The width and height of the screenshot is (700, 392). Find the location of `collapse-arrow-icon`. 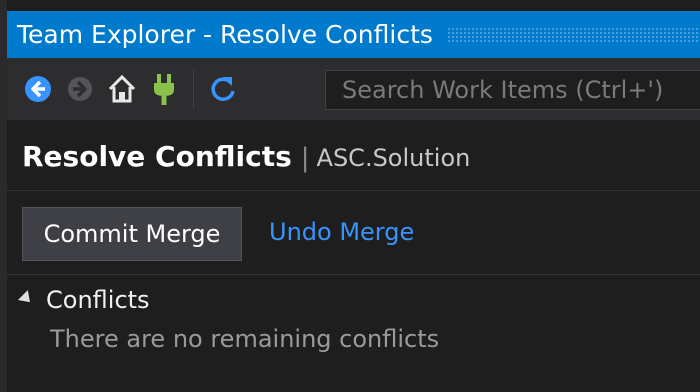

collapse-arrow-icon is located at coordinates (26, 299).